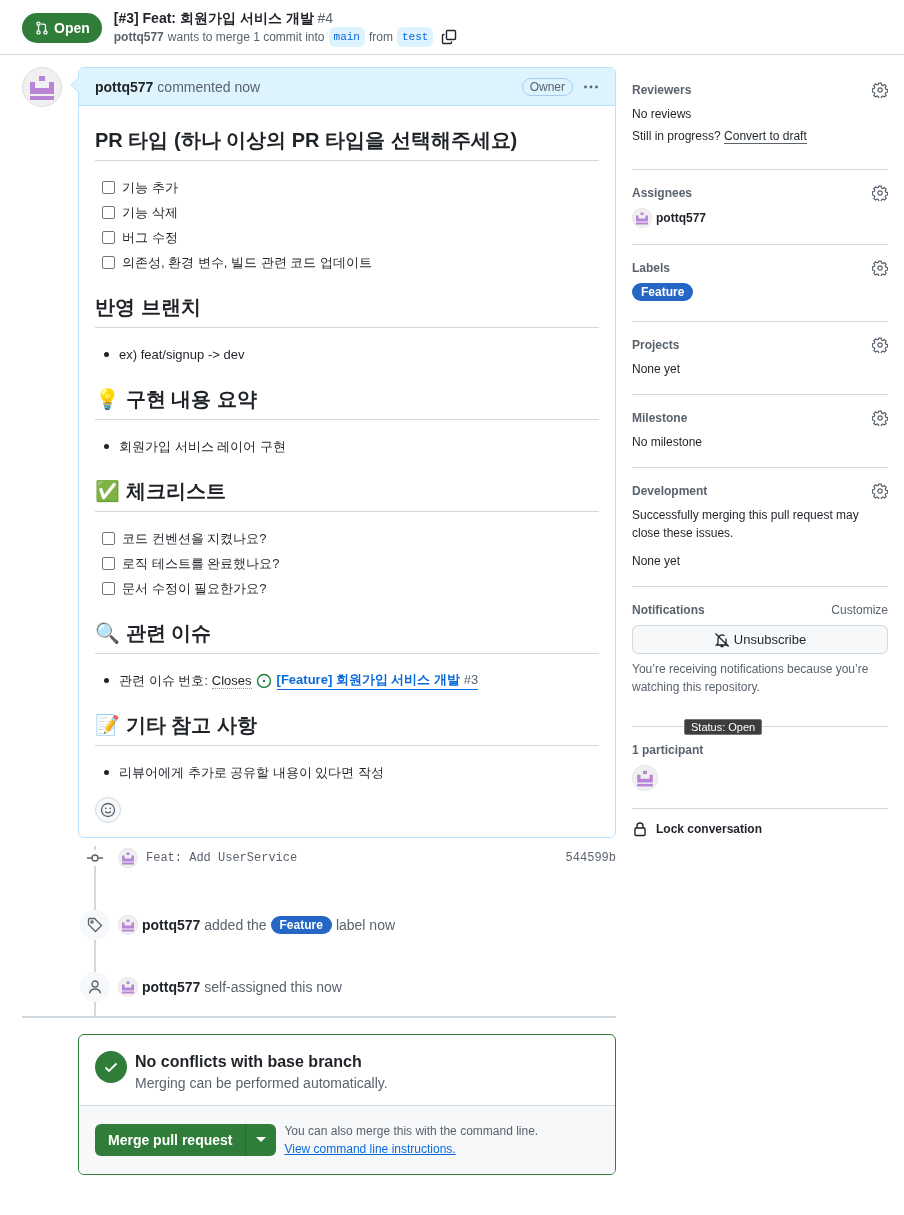 The width and height of the screenshot is (904, 1215). What do you see at coordinates (182, 354) in the screenshot?
I see `list-item-text: ex) feat/signup -> dev` at bounding box center [182, 354].